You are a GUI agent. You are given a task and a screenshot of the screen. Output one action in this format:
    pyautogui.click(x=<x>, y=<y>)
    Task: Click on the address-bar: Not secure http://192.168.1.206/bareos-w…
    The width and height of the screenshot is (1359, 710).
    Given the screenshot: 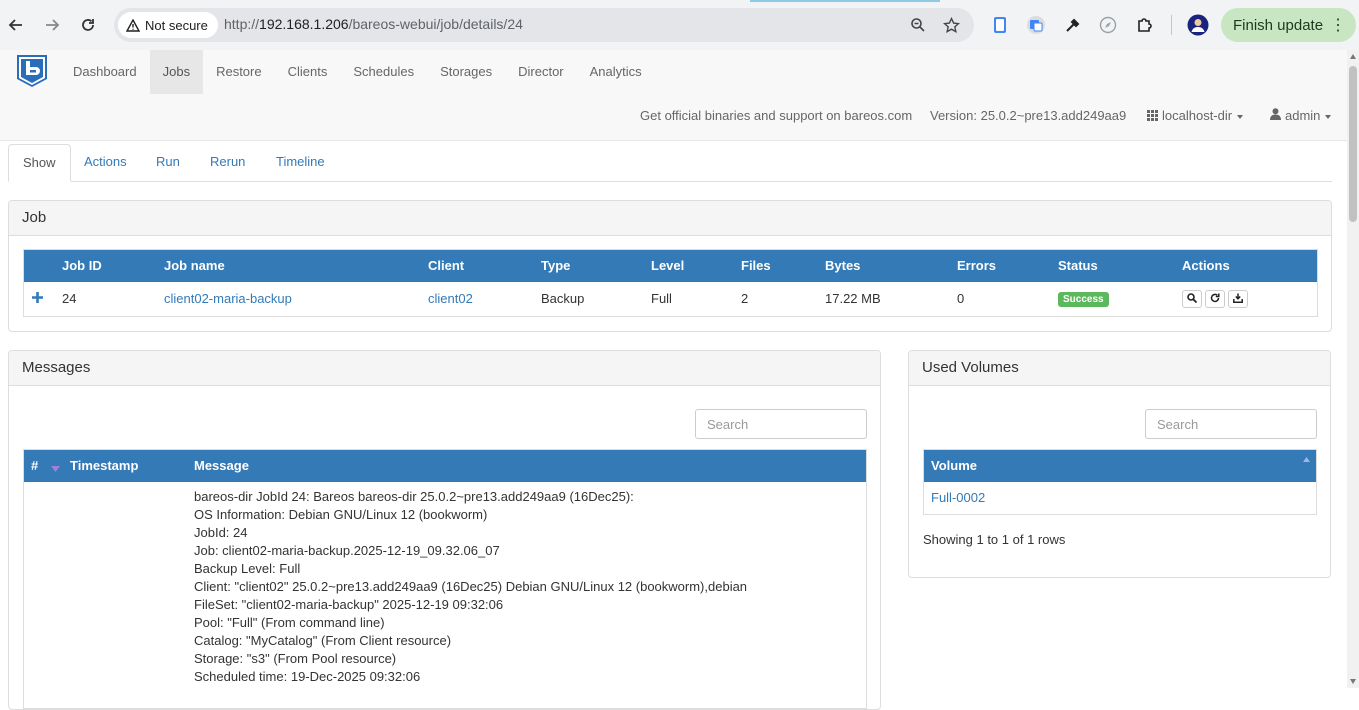 What is the action you would take?
    pyautogui.click(x=544, y=25)
    